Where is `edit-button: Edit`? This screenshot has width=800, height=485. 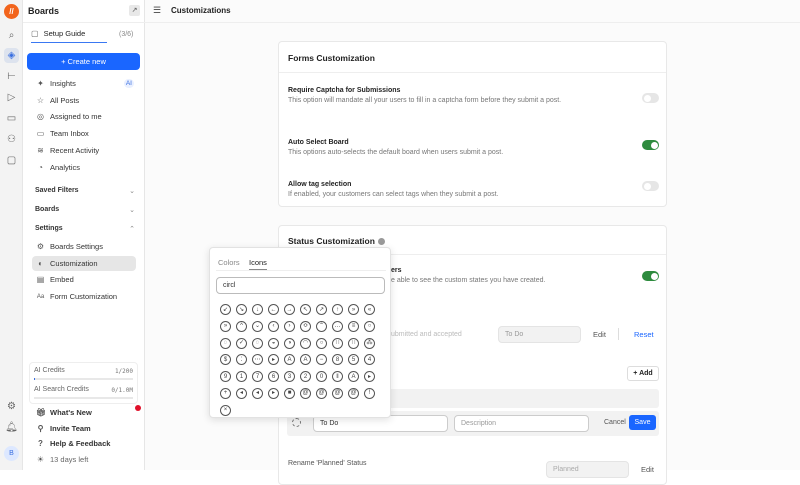
edit-button: Edit is located at coordinates (599, 334).